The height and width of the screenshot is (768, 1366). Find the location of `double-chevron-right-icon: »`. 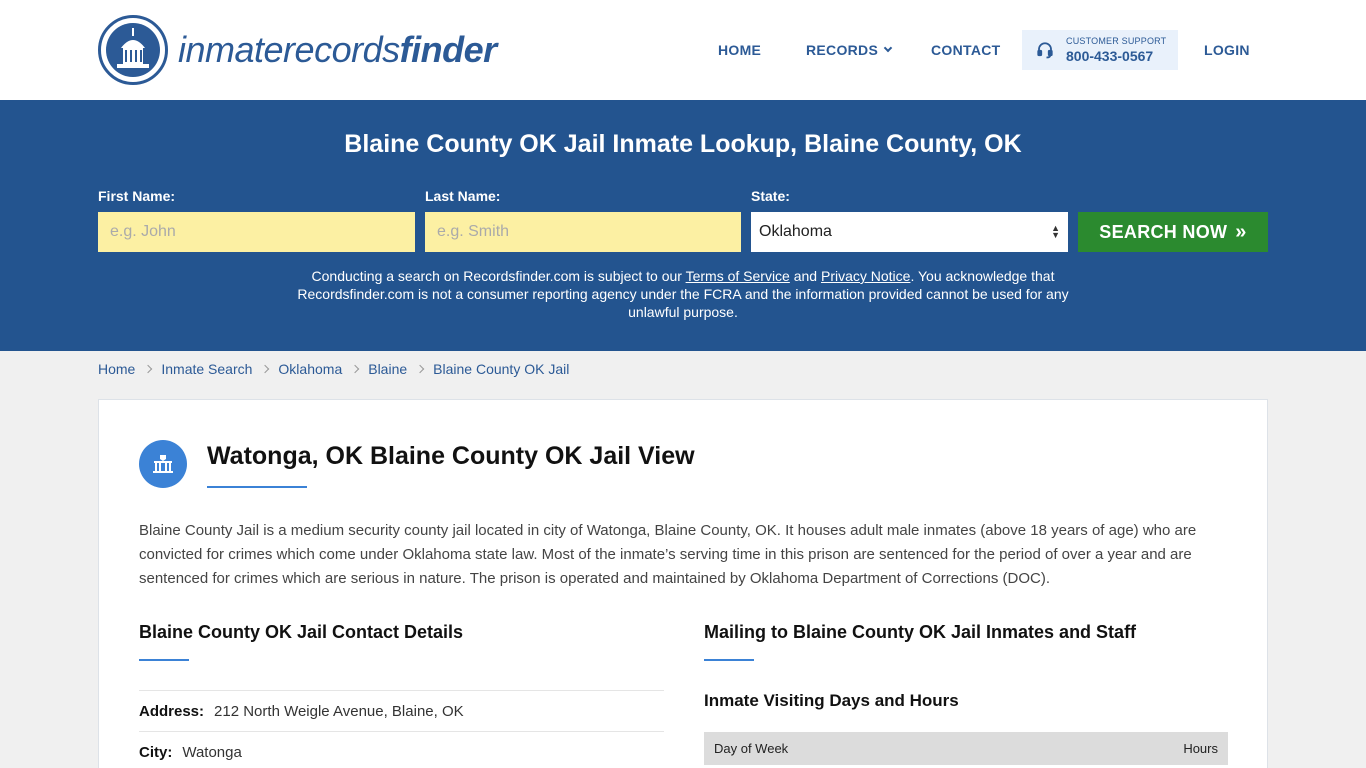

double-chevron-right-icon: » is located at coordinates (1241, 231).